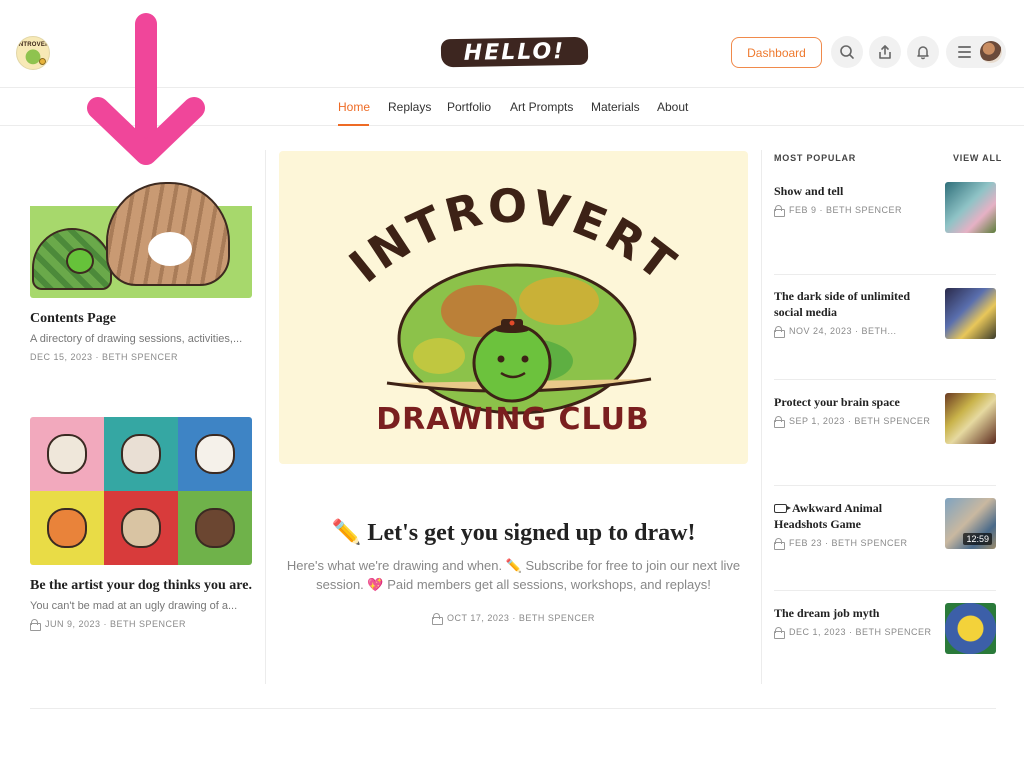 This screenshot has width=1024, height=768. Describe the element at coordinates (146, 89) in the screenshot. I see `arrow-down-icon` at that location.